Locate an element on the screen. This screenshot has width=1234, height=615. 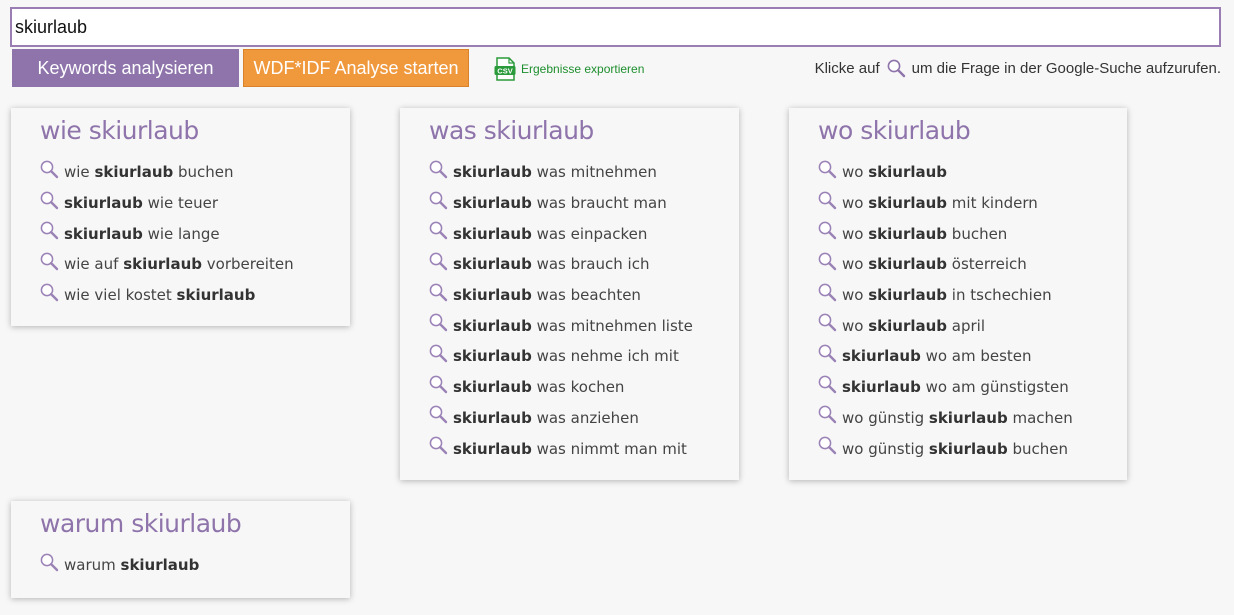
card-title: wie skiurlaub is located at coordinates (119, 130).